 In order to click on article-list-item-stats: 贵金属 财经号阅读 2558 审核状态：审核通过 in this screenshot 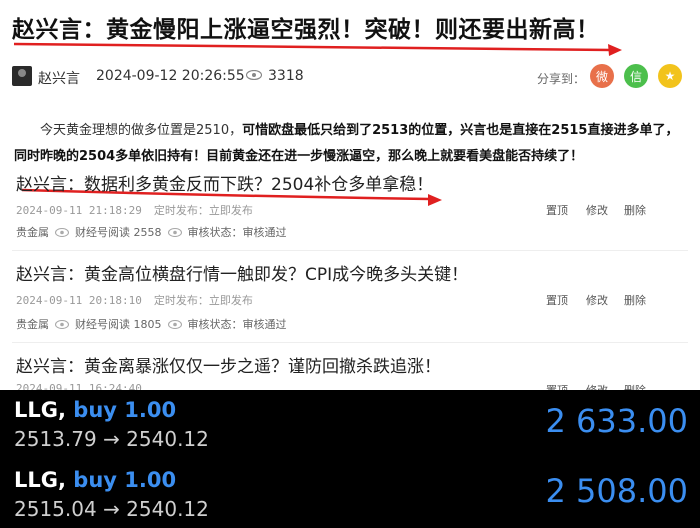, I will do `click(151, 232)`.